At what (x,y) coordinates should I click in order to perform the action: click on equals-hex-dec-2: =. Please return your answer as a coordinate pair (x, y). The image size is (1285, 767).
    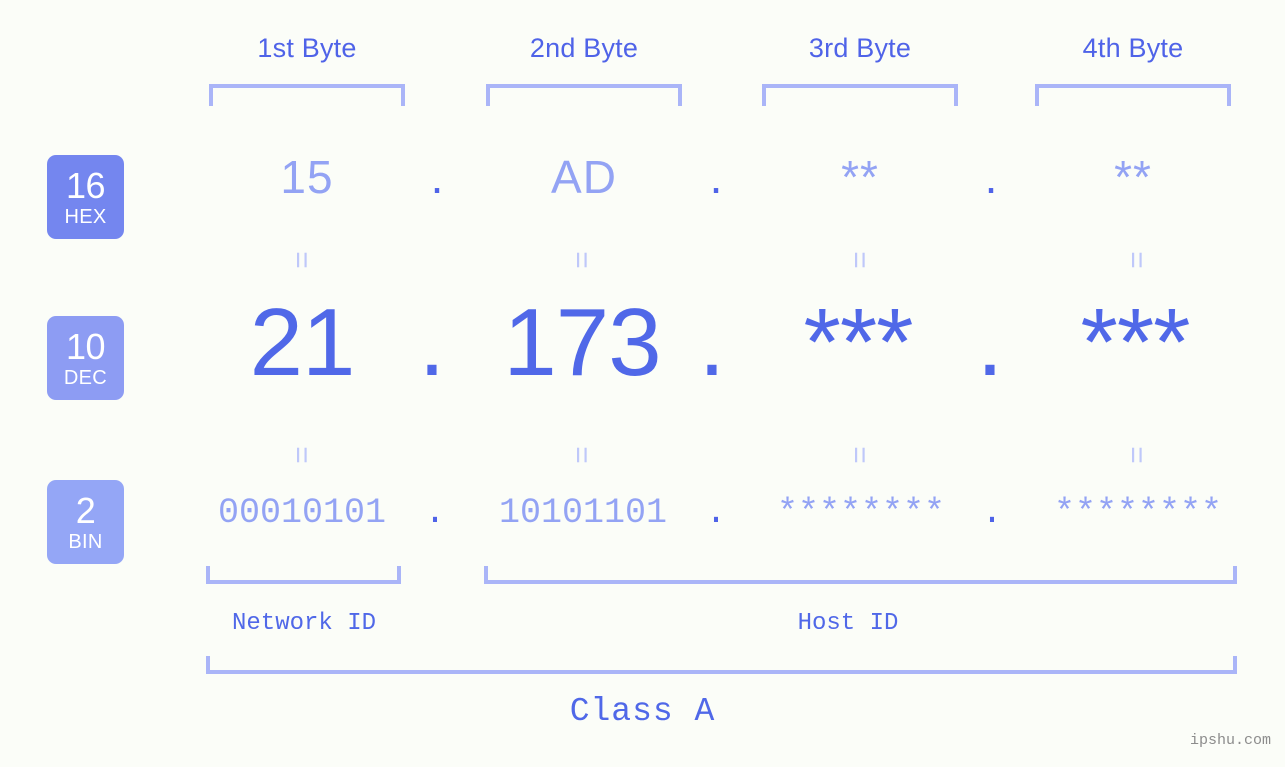
    Looking at the image, I should click on (581, 260).